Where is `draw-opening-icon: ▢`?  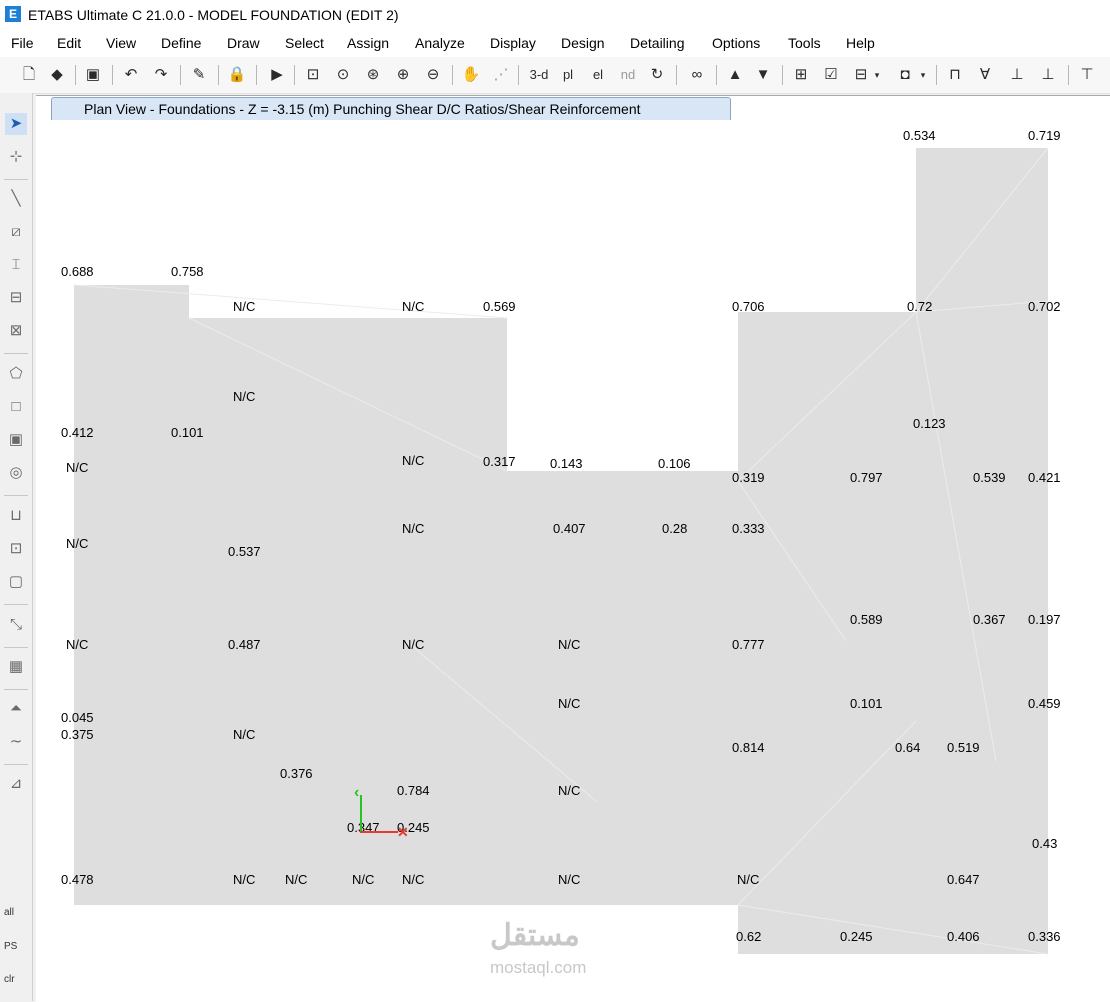 draw-opening-icon: ▢ is located at coordinates (16, 582).